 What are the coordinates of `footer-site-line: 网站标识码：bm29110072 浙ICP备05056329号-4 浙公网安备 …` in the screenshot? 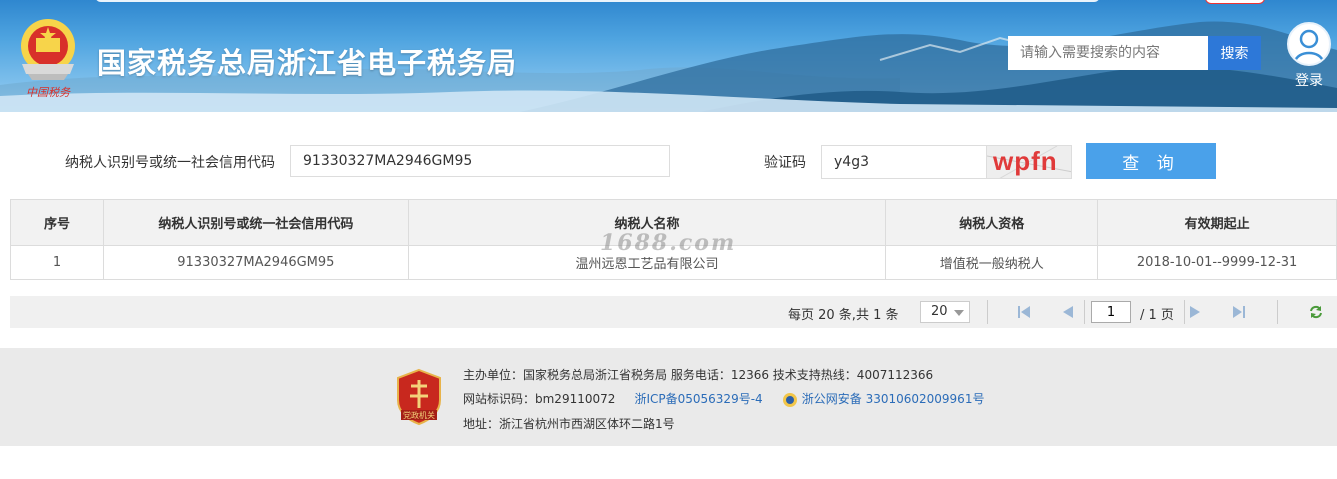 It's located at (723, 399).